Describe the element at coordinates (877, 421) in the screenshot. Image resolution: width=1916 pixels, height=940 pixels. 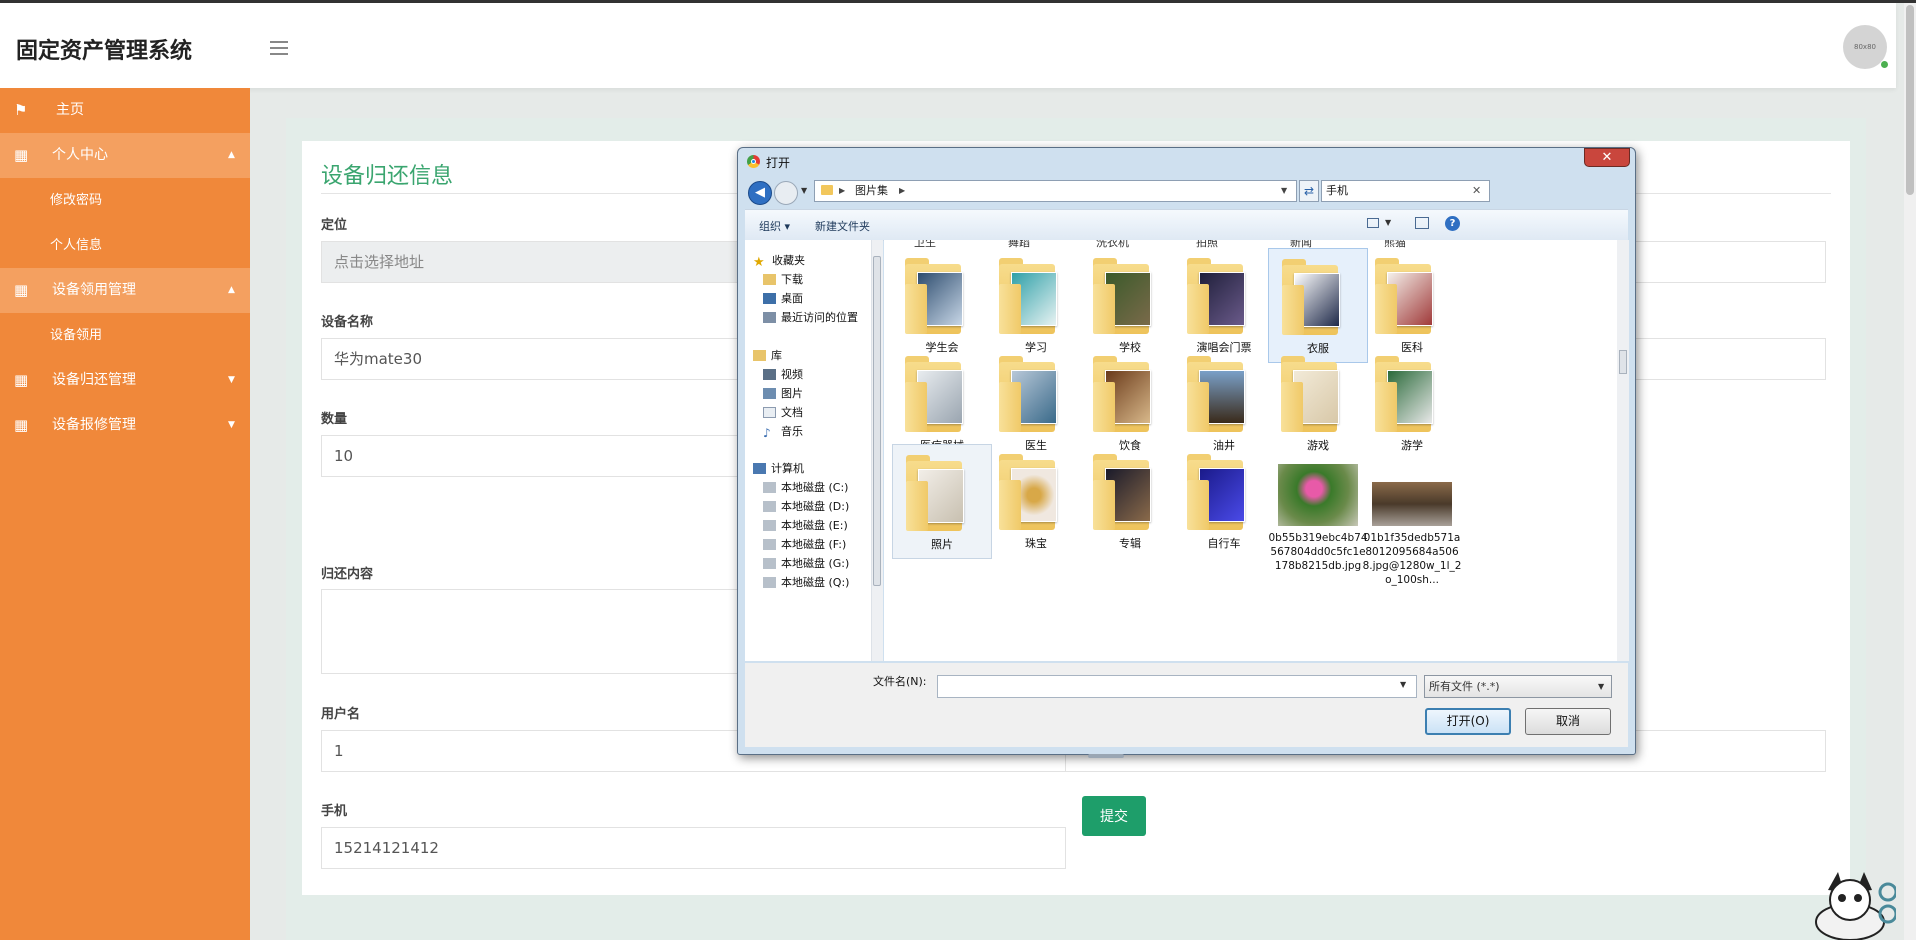
I see `nav-pane-scrollbar-thumb` at that location.